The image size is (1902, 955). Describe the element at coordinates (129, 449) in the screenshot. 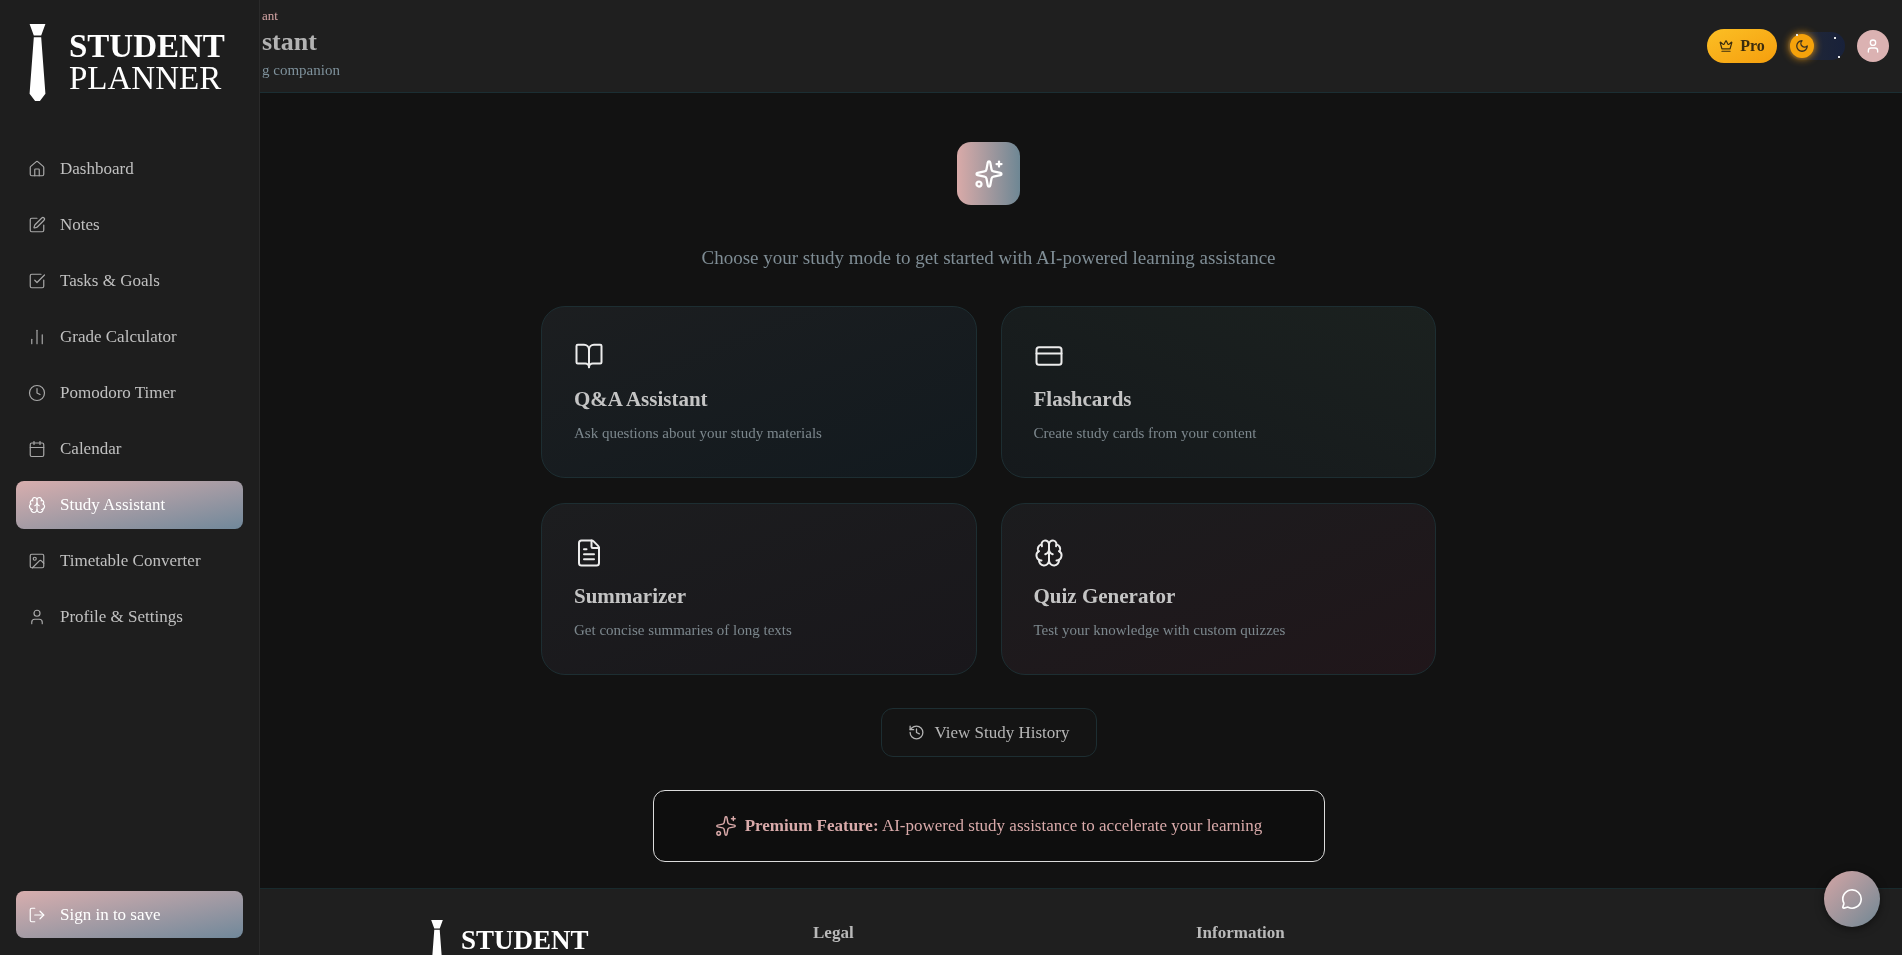

I see `nav-item: Calendar` at that location.